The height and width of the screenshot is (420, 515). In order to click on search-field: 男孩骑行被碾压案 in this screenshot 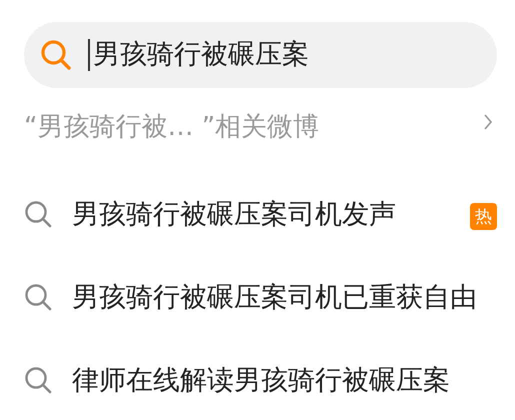, I will do `click(260, 55)`.